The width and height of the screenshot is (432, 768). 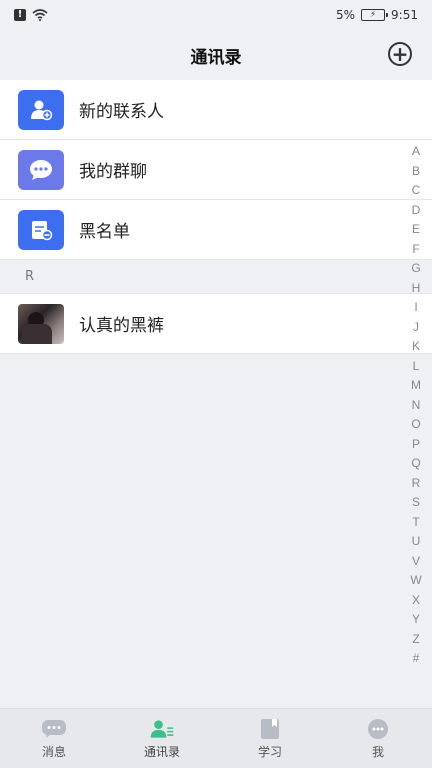 What do you see at coordinates (416, 503) in the screenshot?
I see `index-letter: S` at bounding box center [416, 503].